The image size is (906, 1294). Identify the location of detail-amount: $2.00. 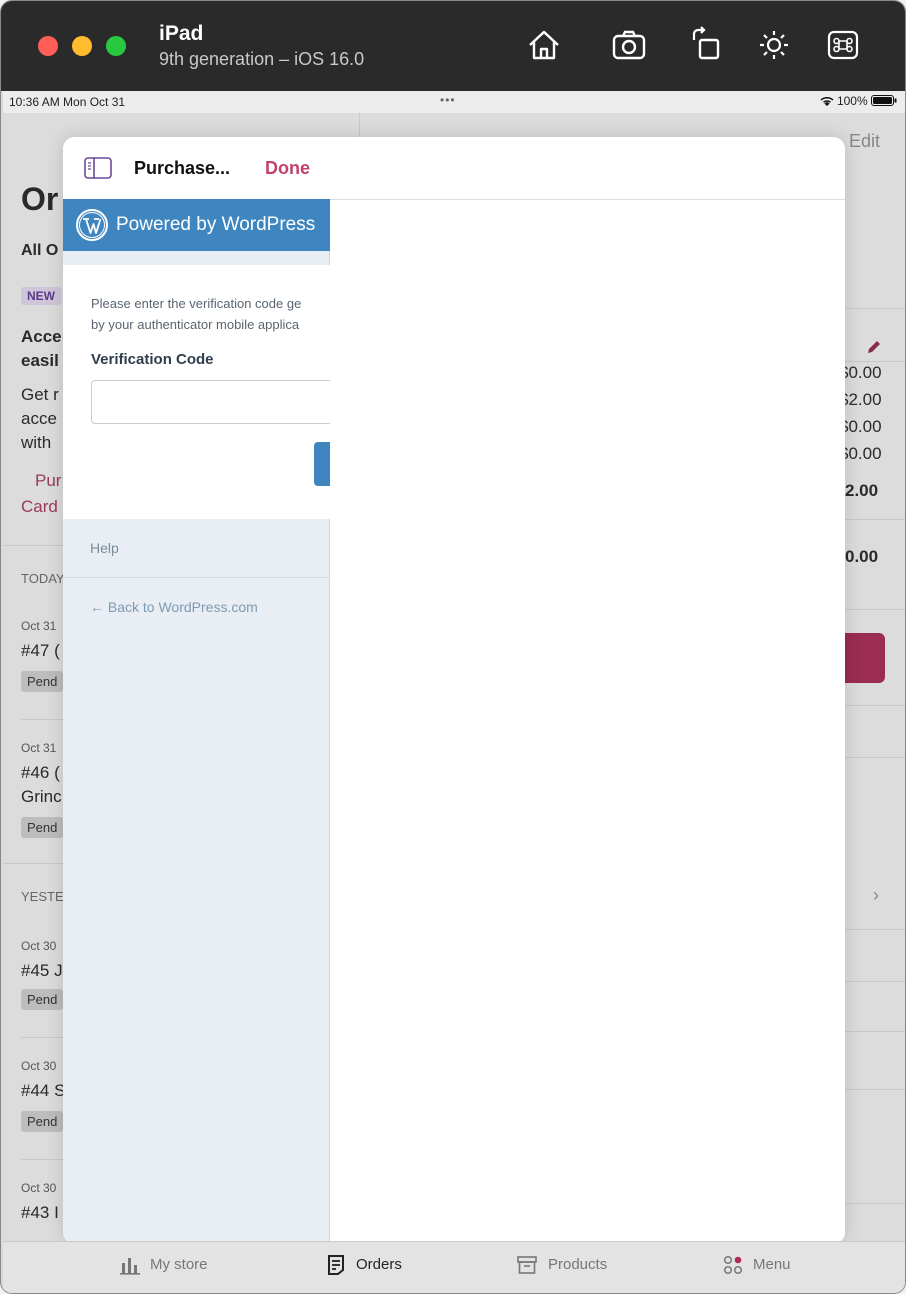
(860, 399).